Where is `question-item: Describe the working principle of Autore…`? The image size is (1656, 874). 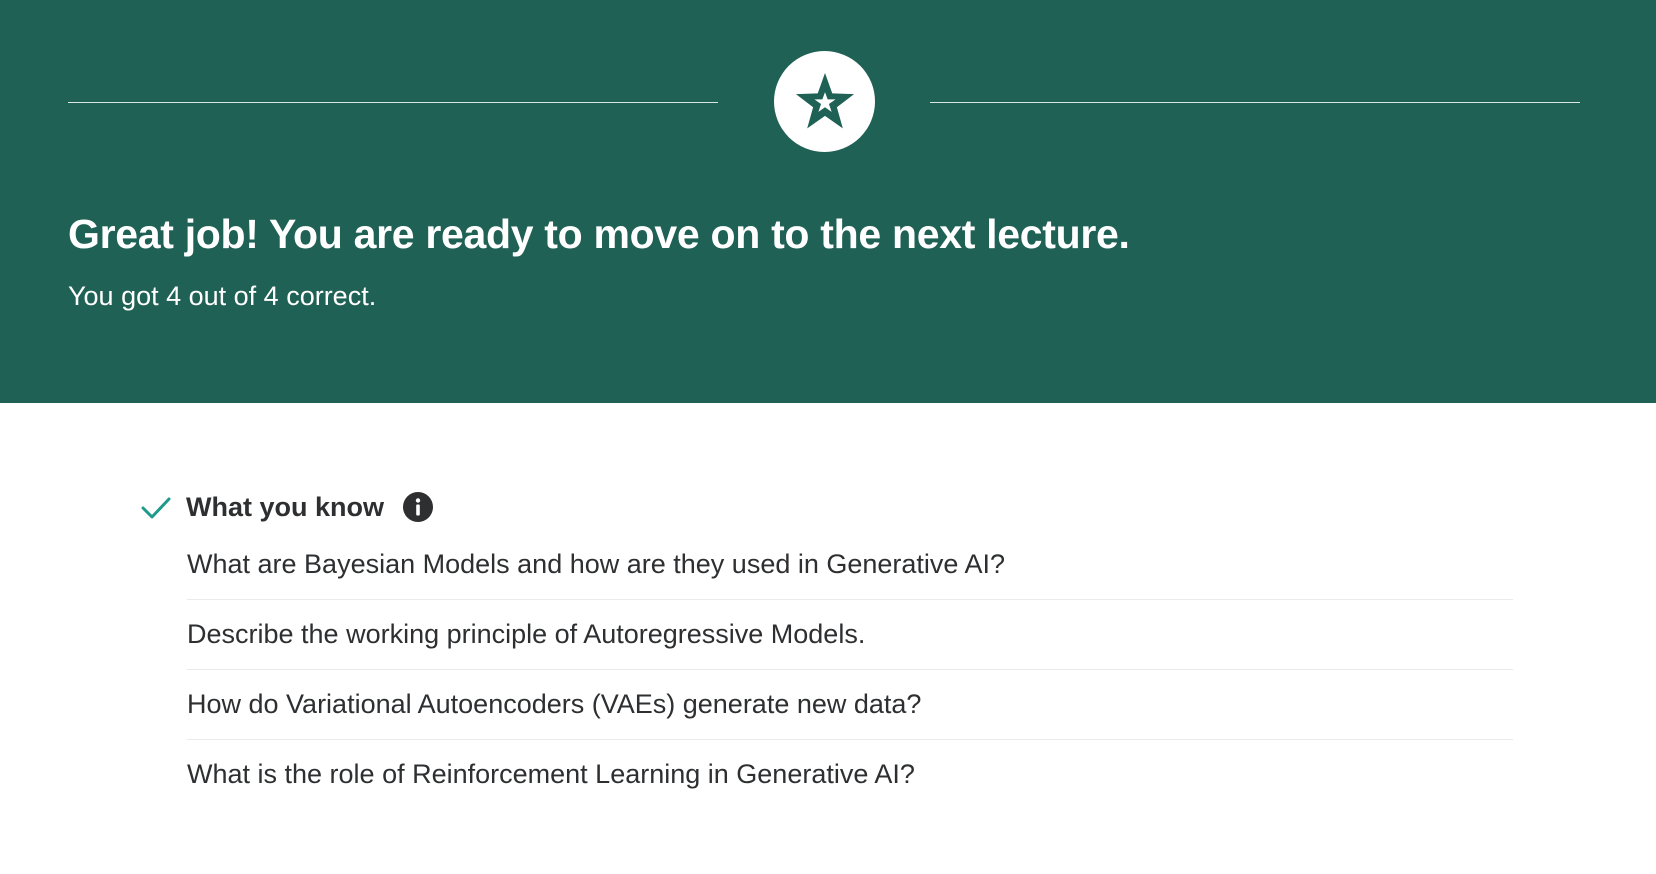
question-item: Describe the working principle of Autore… is located at coordinates (850, 635).